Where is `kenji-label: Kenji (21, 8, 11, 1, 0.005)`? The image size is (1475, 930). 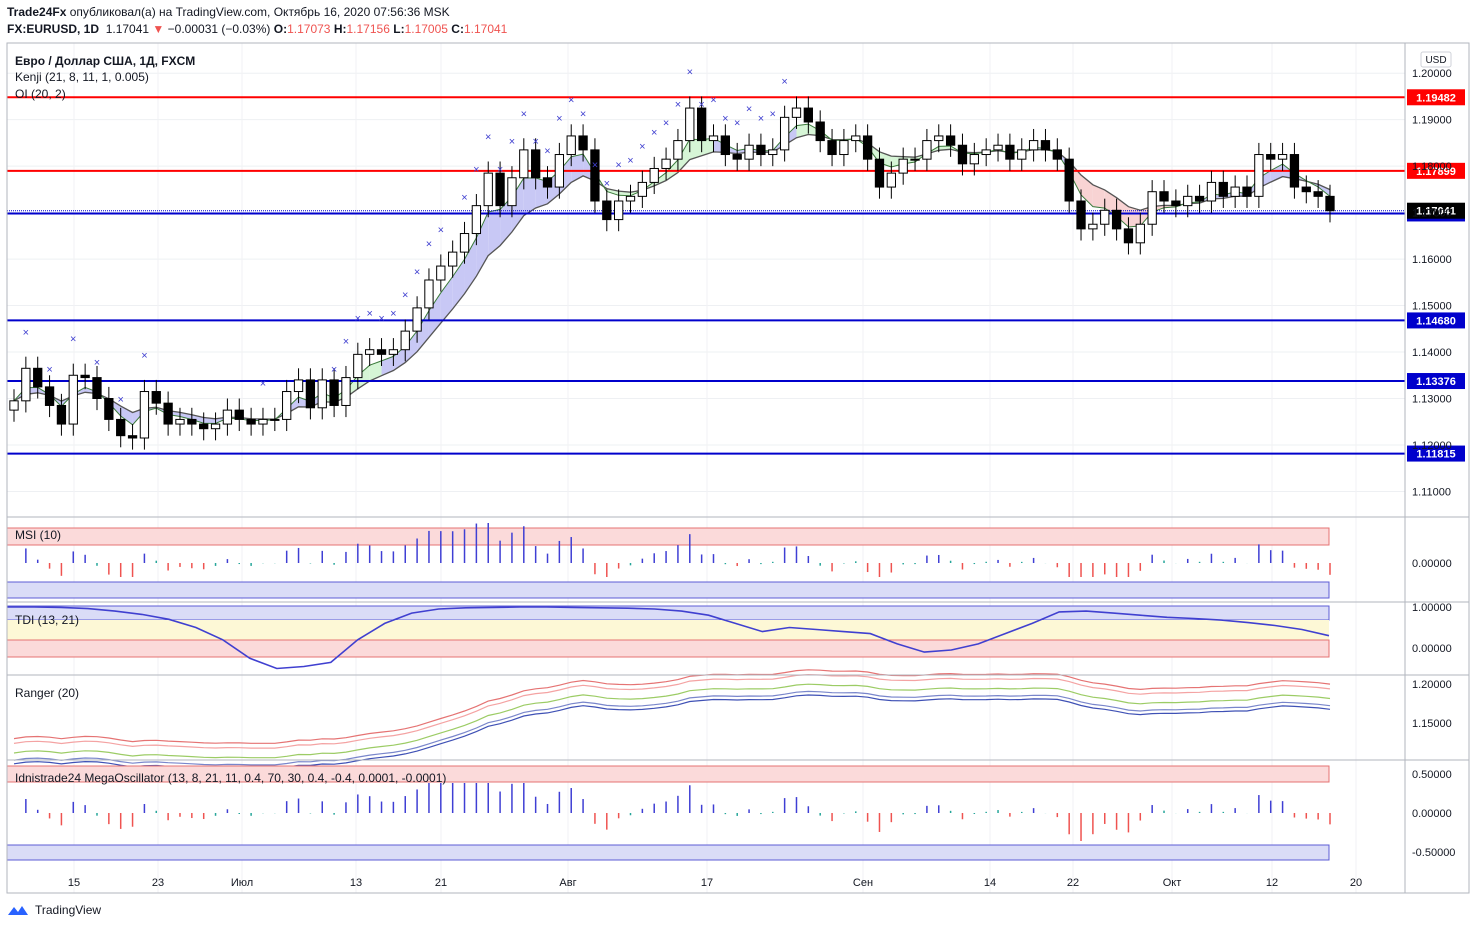 kenji-label: Kenji (21, 8, 11, 1, 0.005) is located at coordinates (82, 77).